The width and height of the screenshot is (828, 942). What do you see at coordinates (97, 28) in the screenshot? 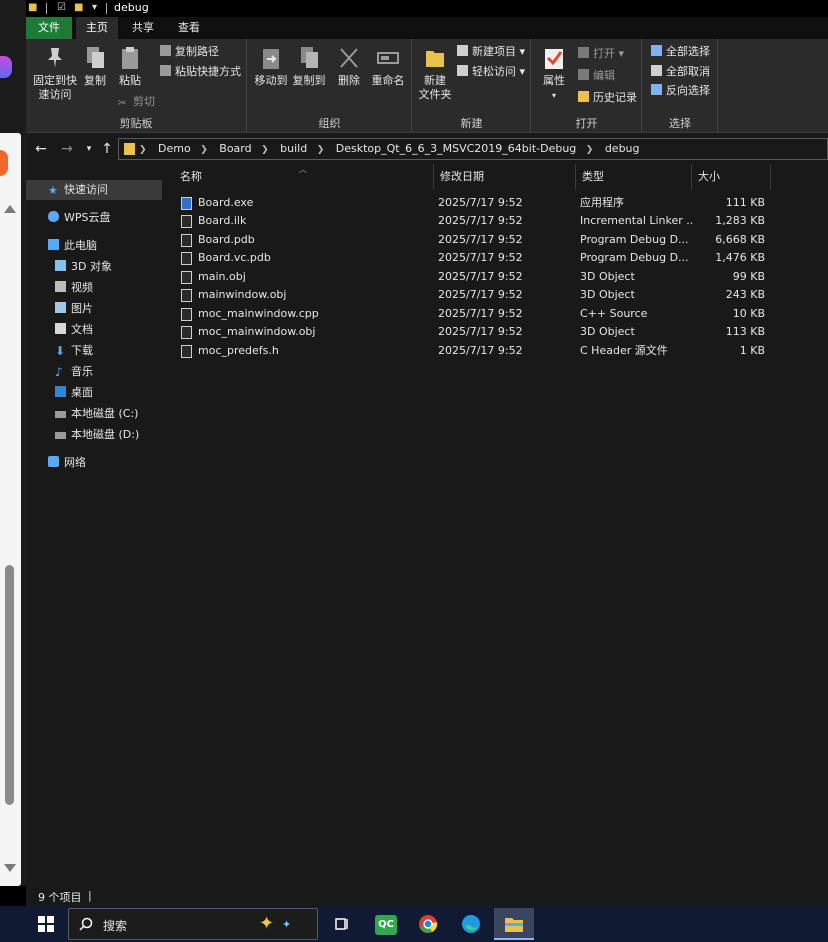
I see `tab-home: 主页` at bounding box center [97, 28].